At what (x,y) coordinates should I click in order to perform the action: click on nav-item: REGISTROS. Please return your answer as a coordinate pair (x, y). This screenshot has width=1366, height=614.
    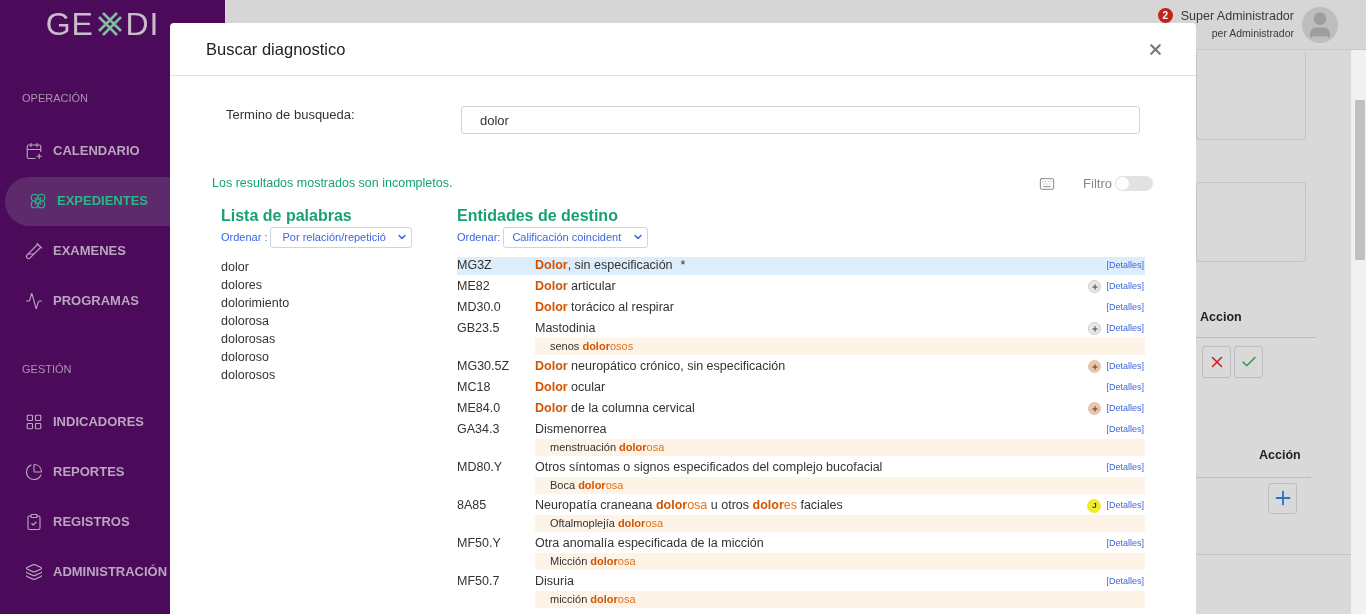
    Looking at the image, I should click on (115, 521).